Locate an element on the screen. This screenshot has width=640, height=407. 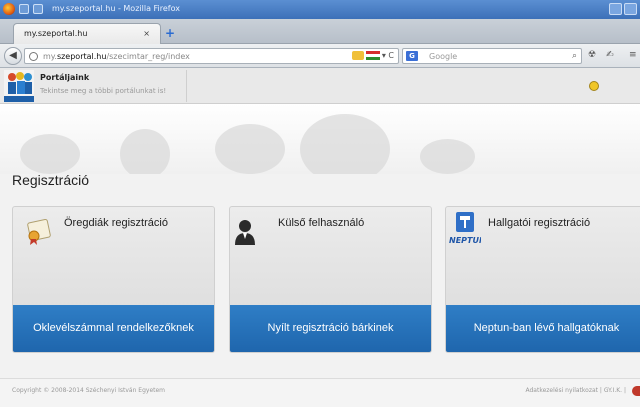
window-title: my.szeportal.hu - Mozilla Firefox is located at coordinates (116, 8).